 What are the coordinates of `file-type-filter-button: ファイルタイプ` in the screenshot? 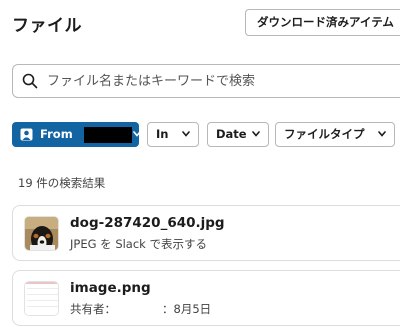 It's located at (335, 134).